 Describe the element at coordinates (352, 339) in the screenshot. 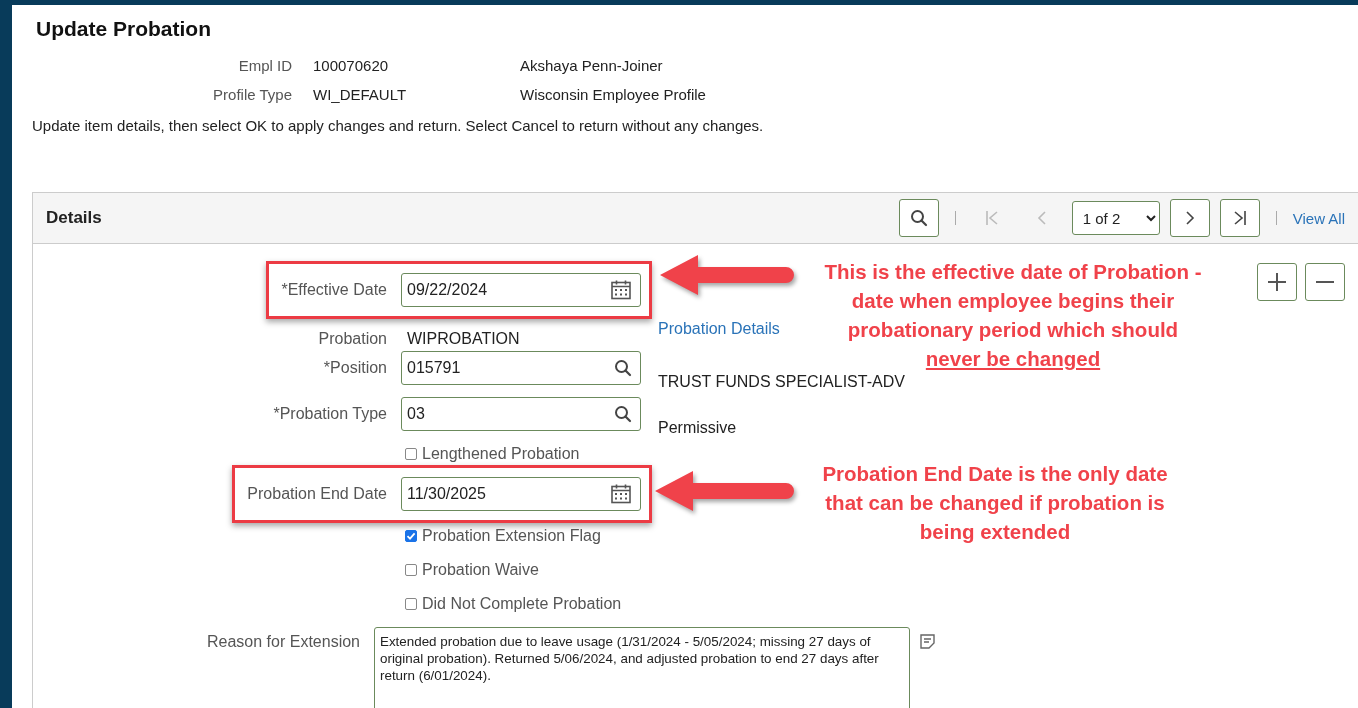

I see `field-label: Probation` at that location.